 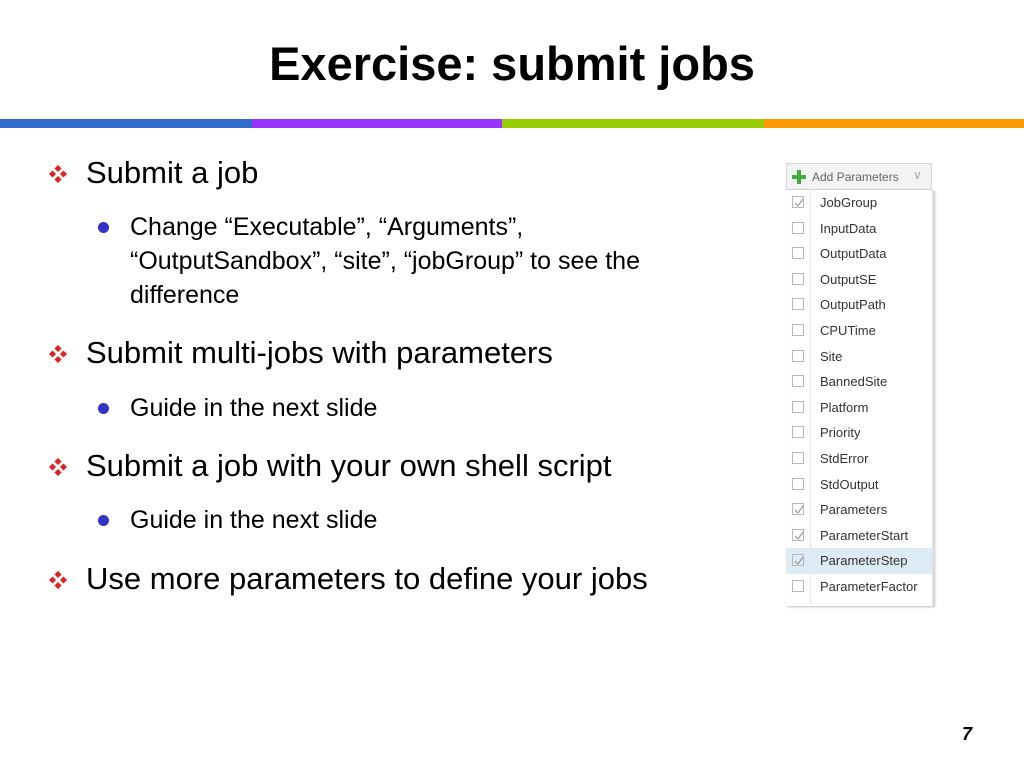 I want to click on parameter-option: Parameters, so click(x=859, y=510).